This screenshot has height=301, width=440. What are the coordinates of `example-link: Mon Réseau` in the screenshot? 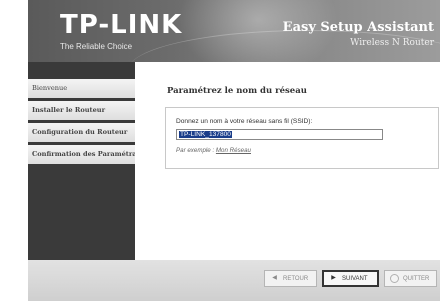 It's located at (233, 150).